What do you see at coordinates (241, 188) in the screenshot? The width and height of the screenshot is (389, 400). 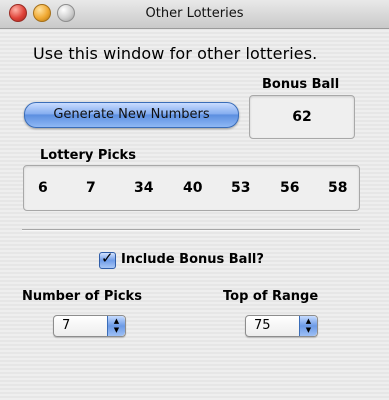 I see `pick-value: 53` at bounding box center [241, 188].